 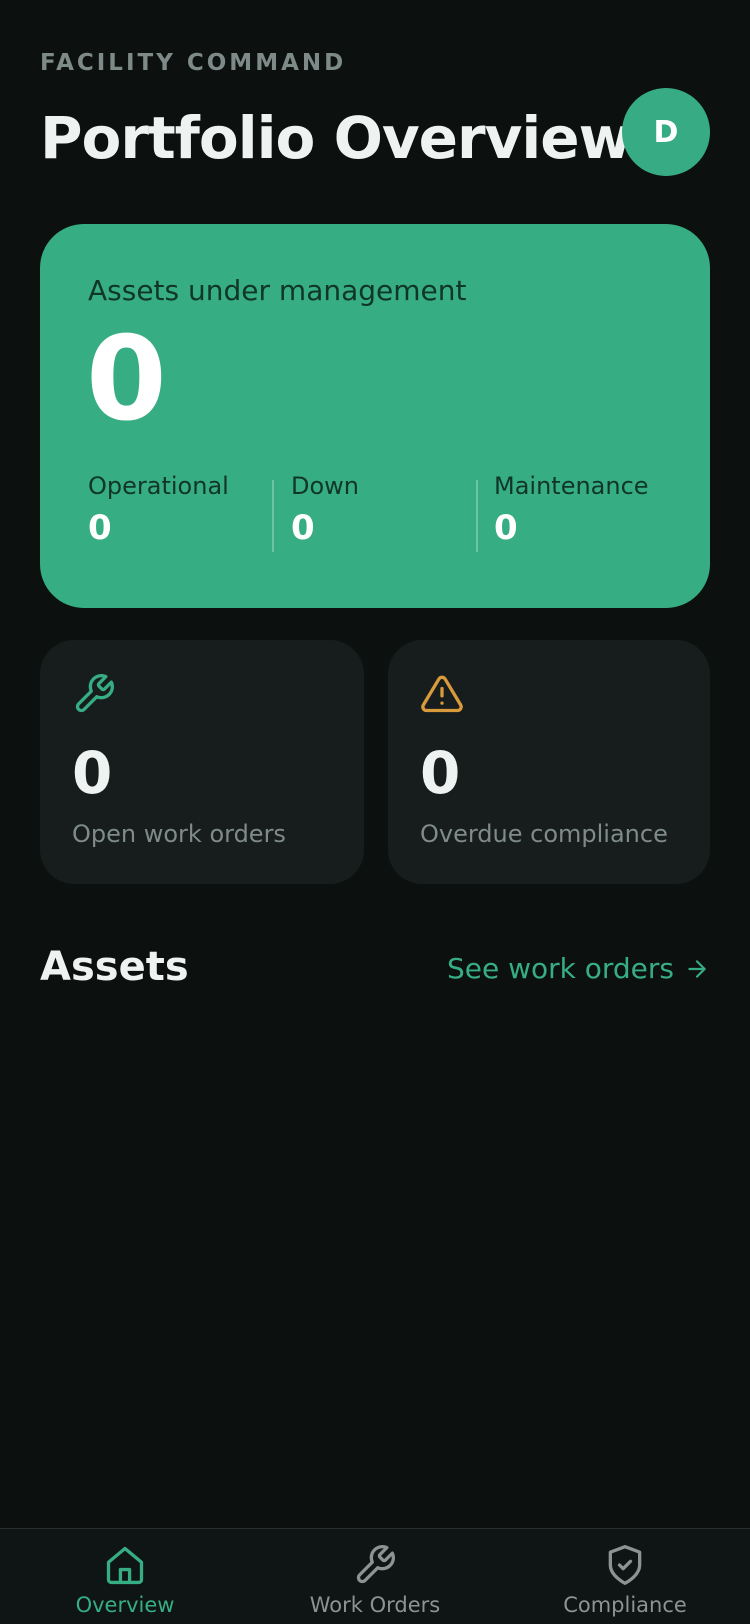 I want to click on assets-summary-value: 0, so click(x=126, y=379).